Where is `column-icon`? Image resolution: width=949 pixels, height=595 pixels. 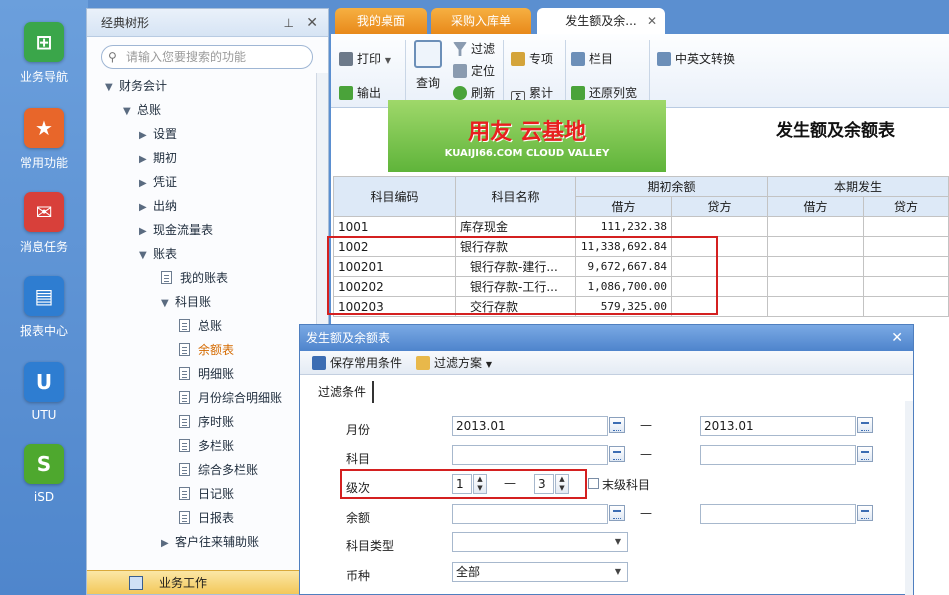
column-icon is located at coordinates (578, 59).